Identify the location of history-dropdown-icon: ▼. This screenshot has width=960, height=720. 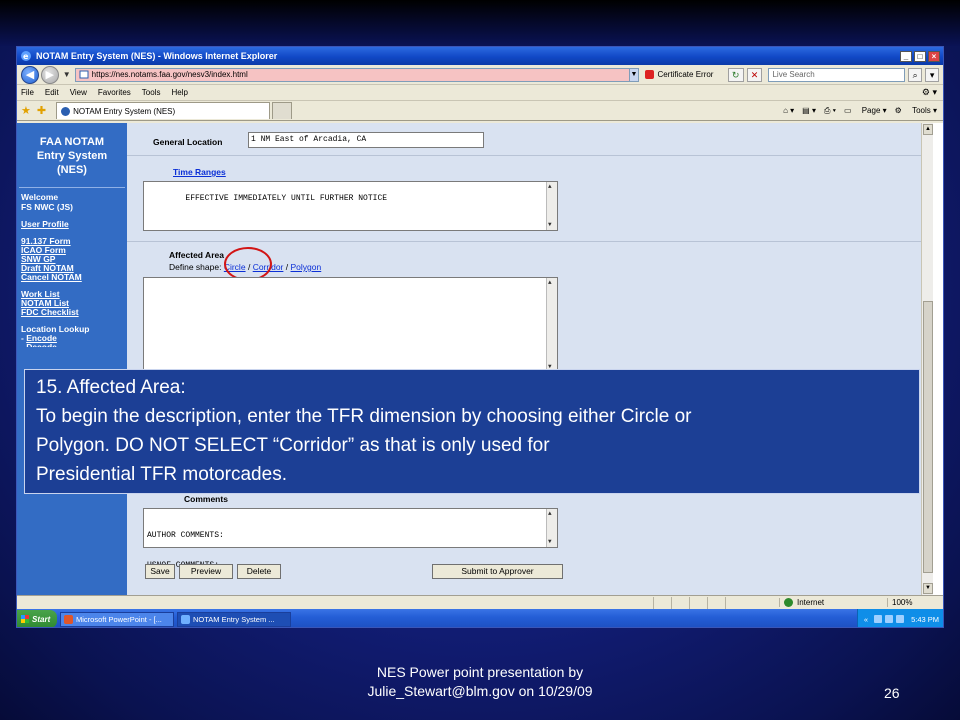
(67, 74).